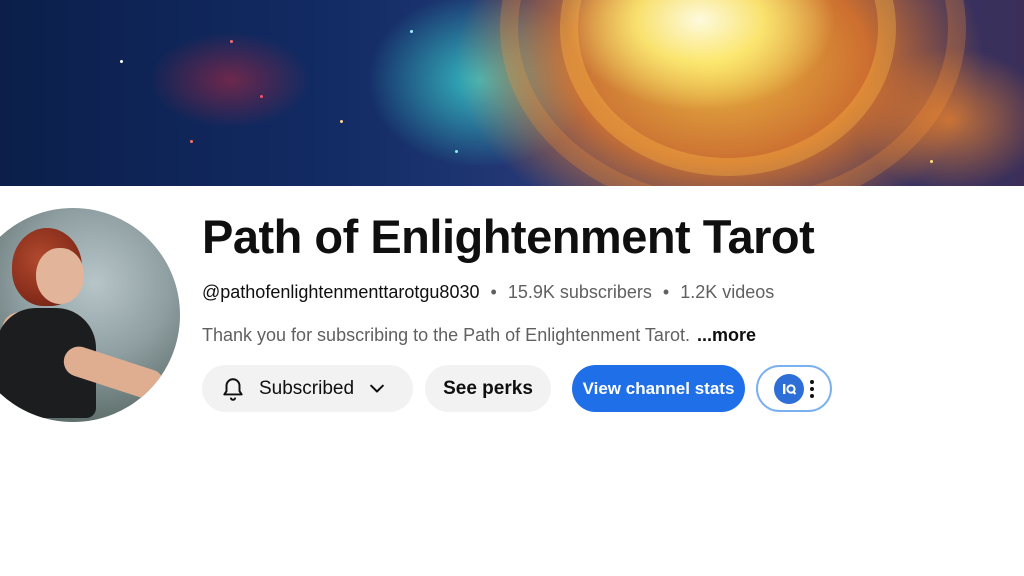 The width and height of the screenshot is (1024, 576). What do you see at coordinates (727, 292) in the screenshot?
I see `video-count: 1.2K videos` at bounding box center [727, 292].